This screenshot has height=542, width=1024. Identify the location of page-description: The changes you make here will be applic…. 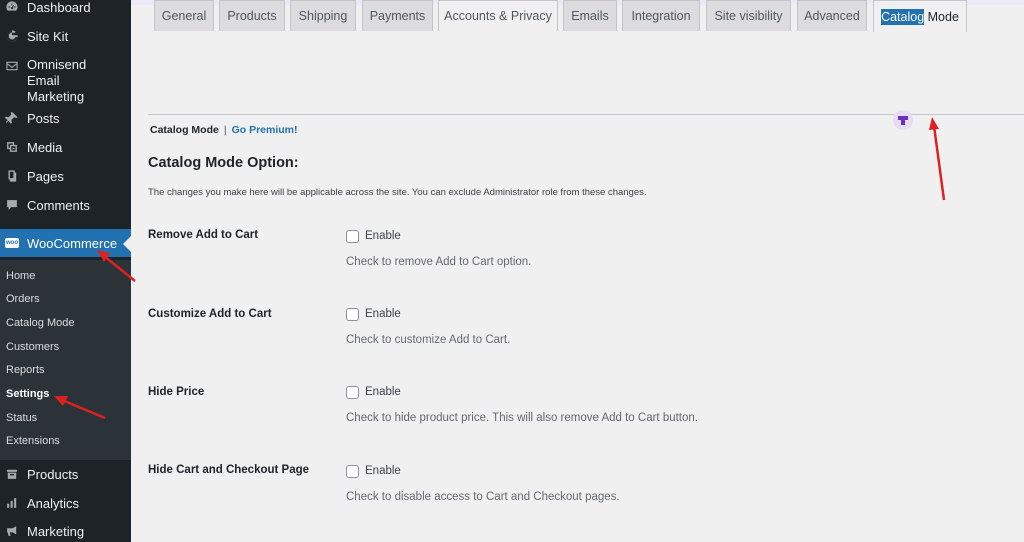
(397, 192).